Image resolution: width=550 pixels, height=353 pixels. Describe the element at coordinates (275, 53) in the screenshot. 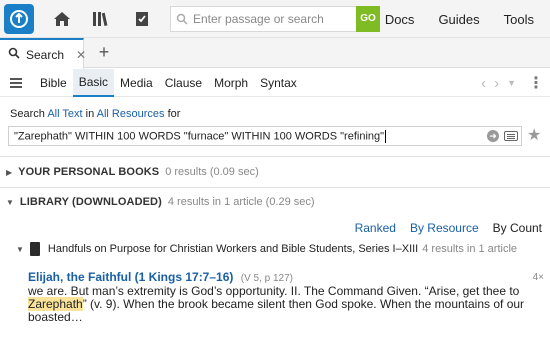

I see `tab-strip: Search ✕ +` at that location.